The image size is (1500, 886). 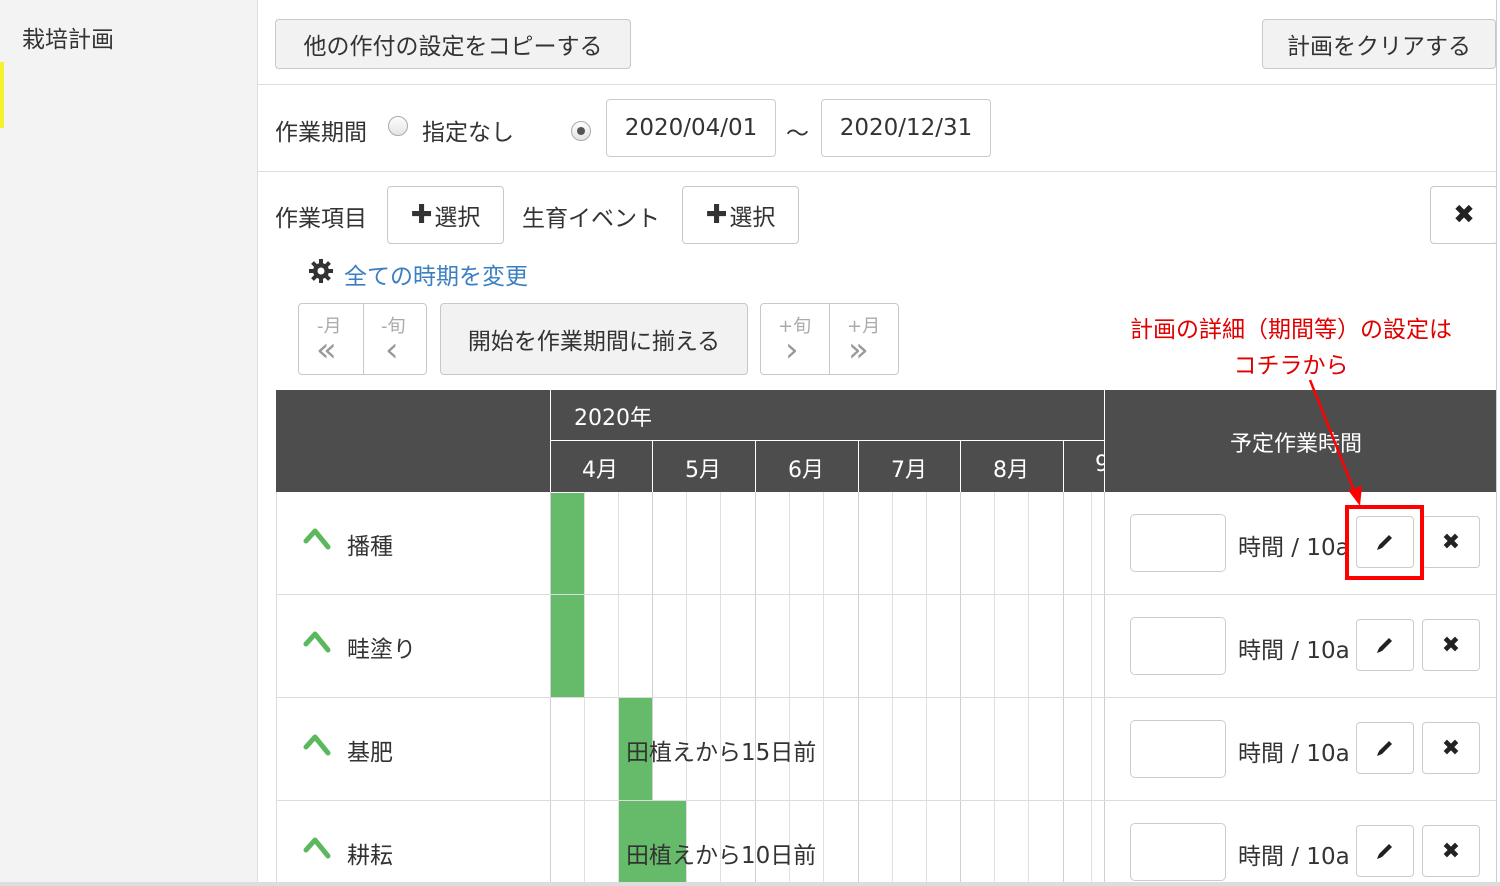 What do you see at coordinates (1335, 442) in the screenshot?
I see `annotation-arrow` at bounding box center [1335, 442].